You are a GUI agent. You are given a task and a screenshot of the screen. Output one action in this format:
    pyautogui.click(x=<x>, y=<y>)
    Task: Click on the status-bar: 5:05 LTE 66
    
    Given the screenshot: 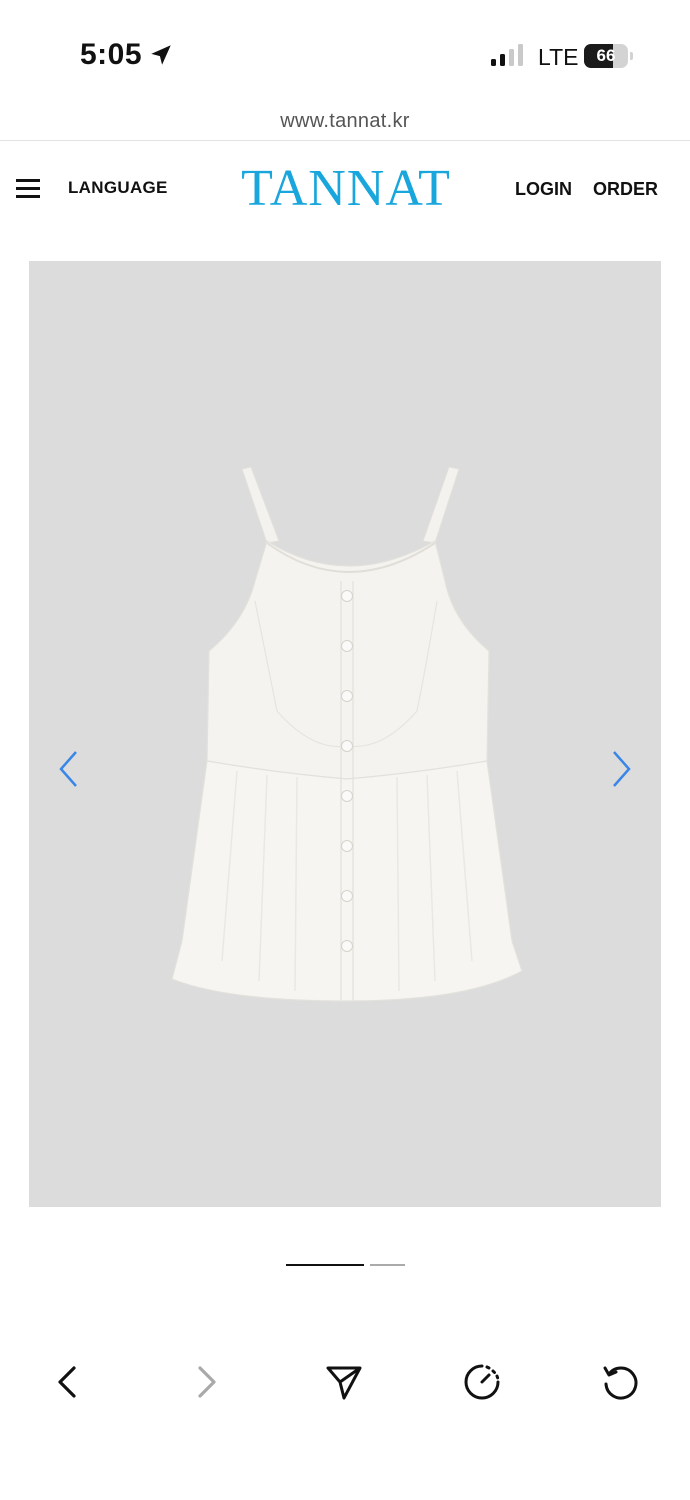 What is the action you would take?
    pyautogui.click(x=345, y=50)
    